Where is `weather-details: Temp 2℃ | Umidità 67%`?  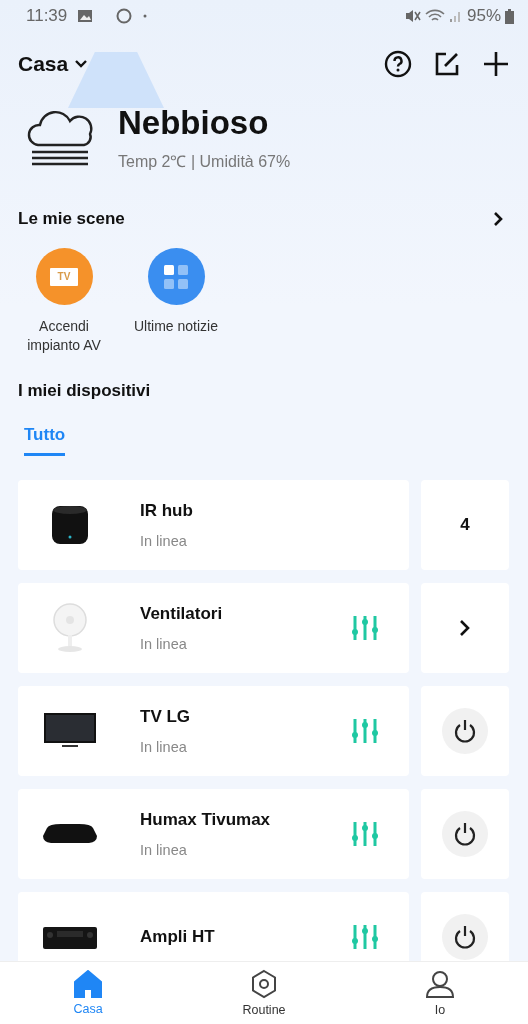
weather-details: Temp 2℃ | Umidità 67% is located at coordinates (204, 162).